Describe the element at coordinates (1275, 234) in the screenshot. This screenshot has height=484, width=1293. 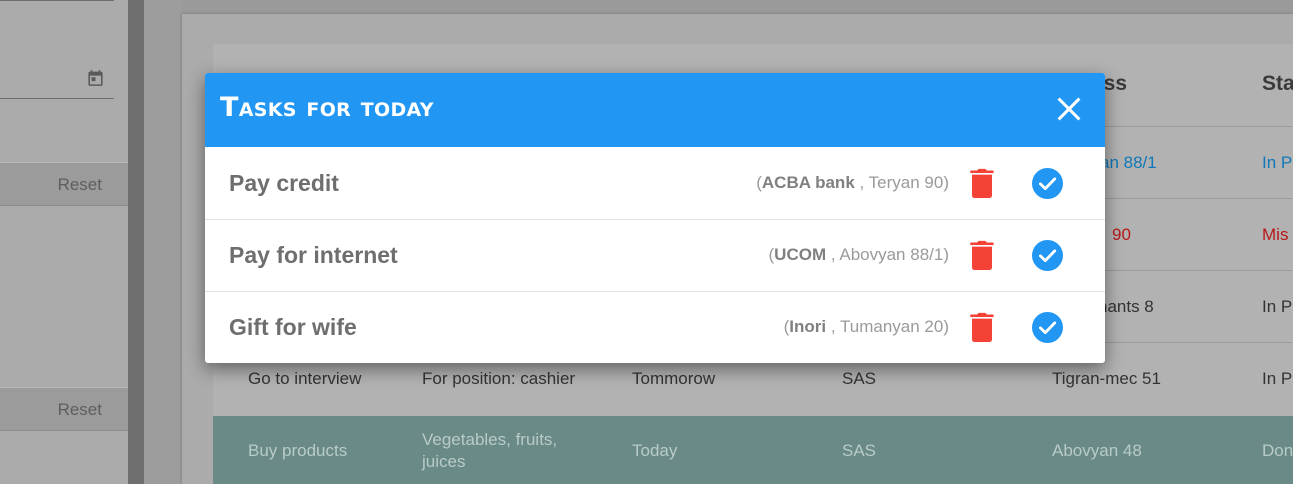
I see `table-cell-status: Mis` at that location.